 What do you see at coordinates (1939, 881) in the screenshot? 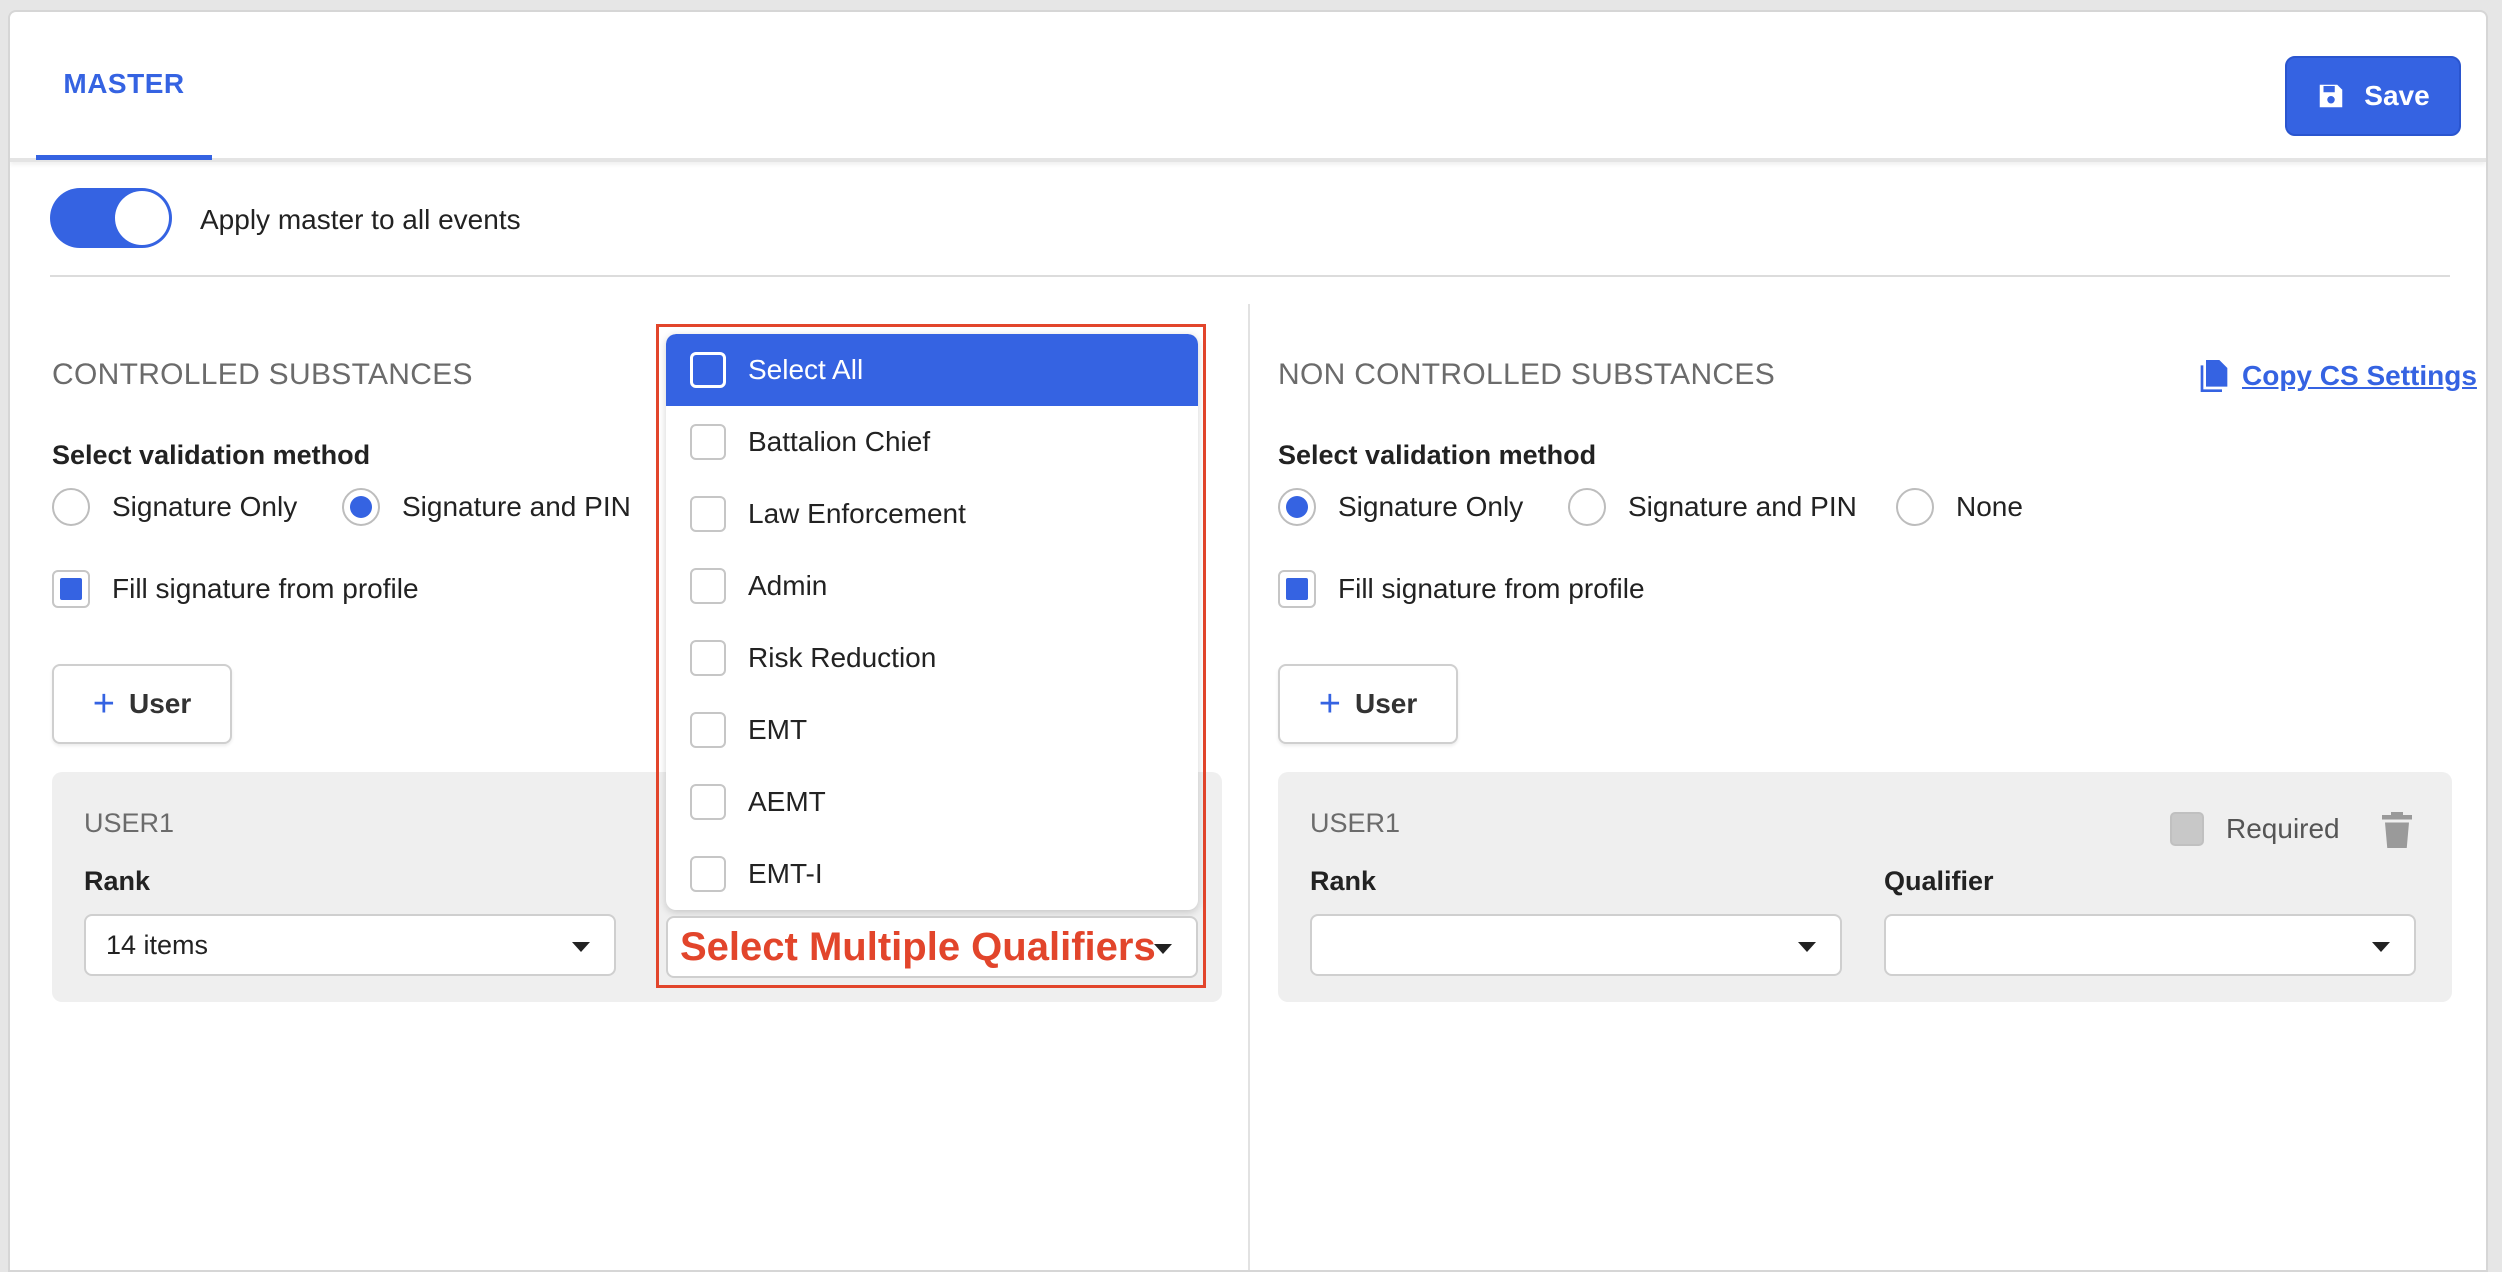
I see `qualifier-label: Qualifier` at bounding box center [1939, 881].